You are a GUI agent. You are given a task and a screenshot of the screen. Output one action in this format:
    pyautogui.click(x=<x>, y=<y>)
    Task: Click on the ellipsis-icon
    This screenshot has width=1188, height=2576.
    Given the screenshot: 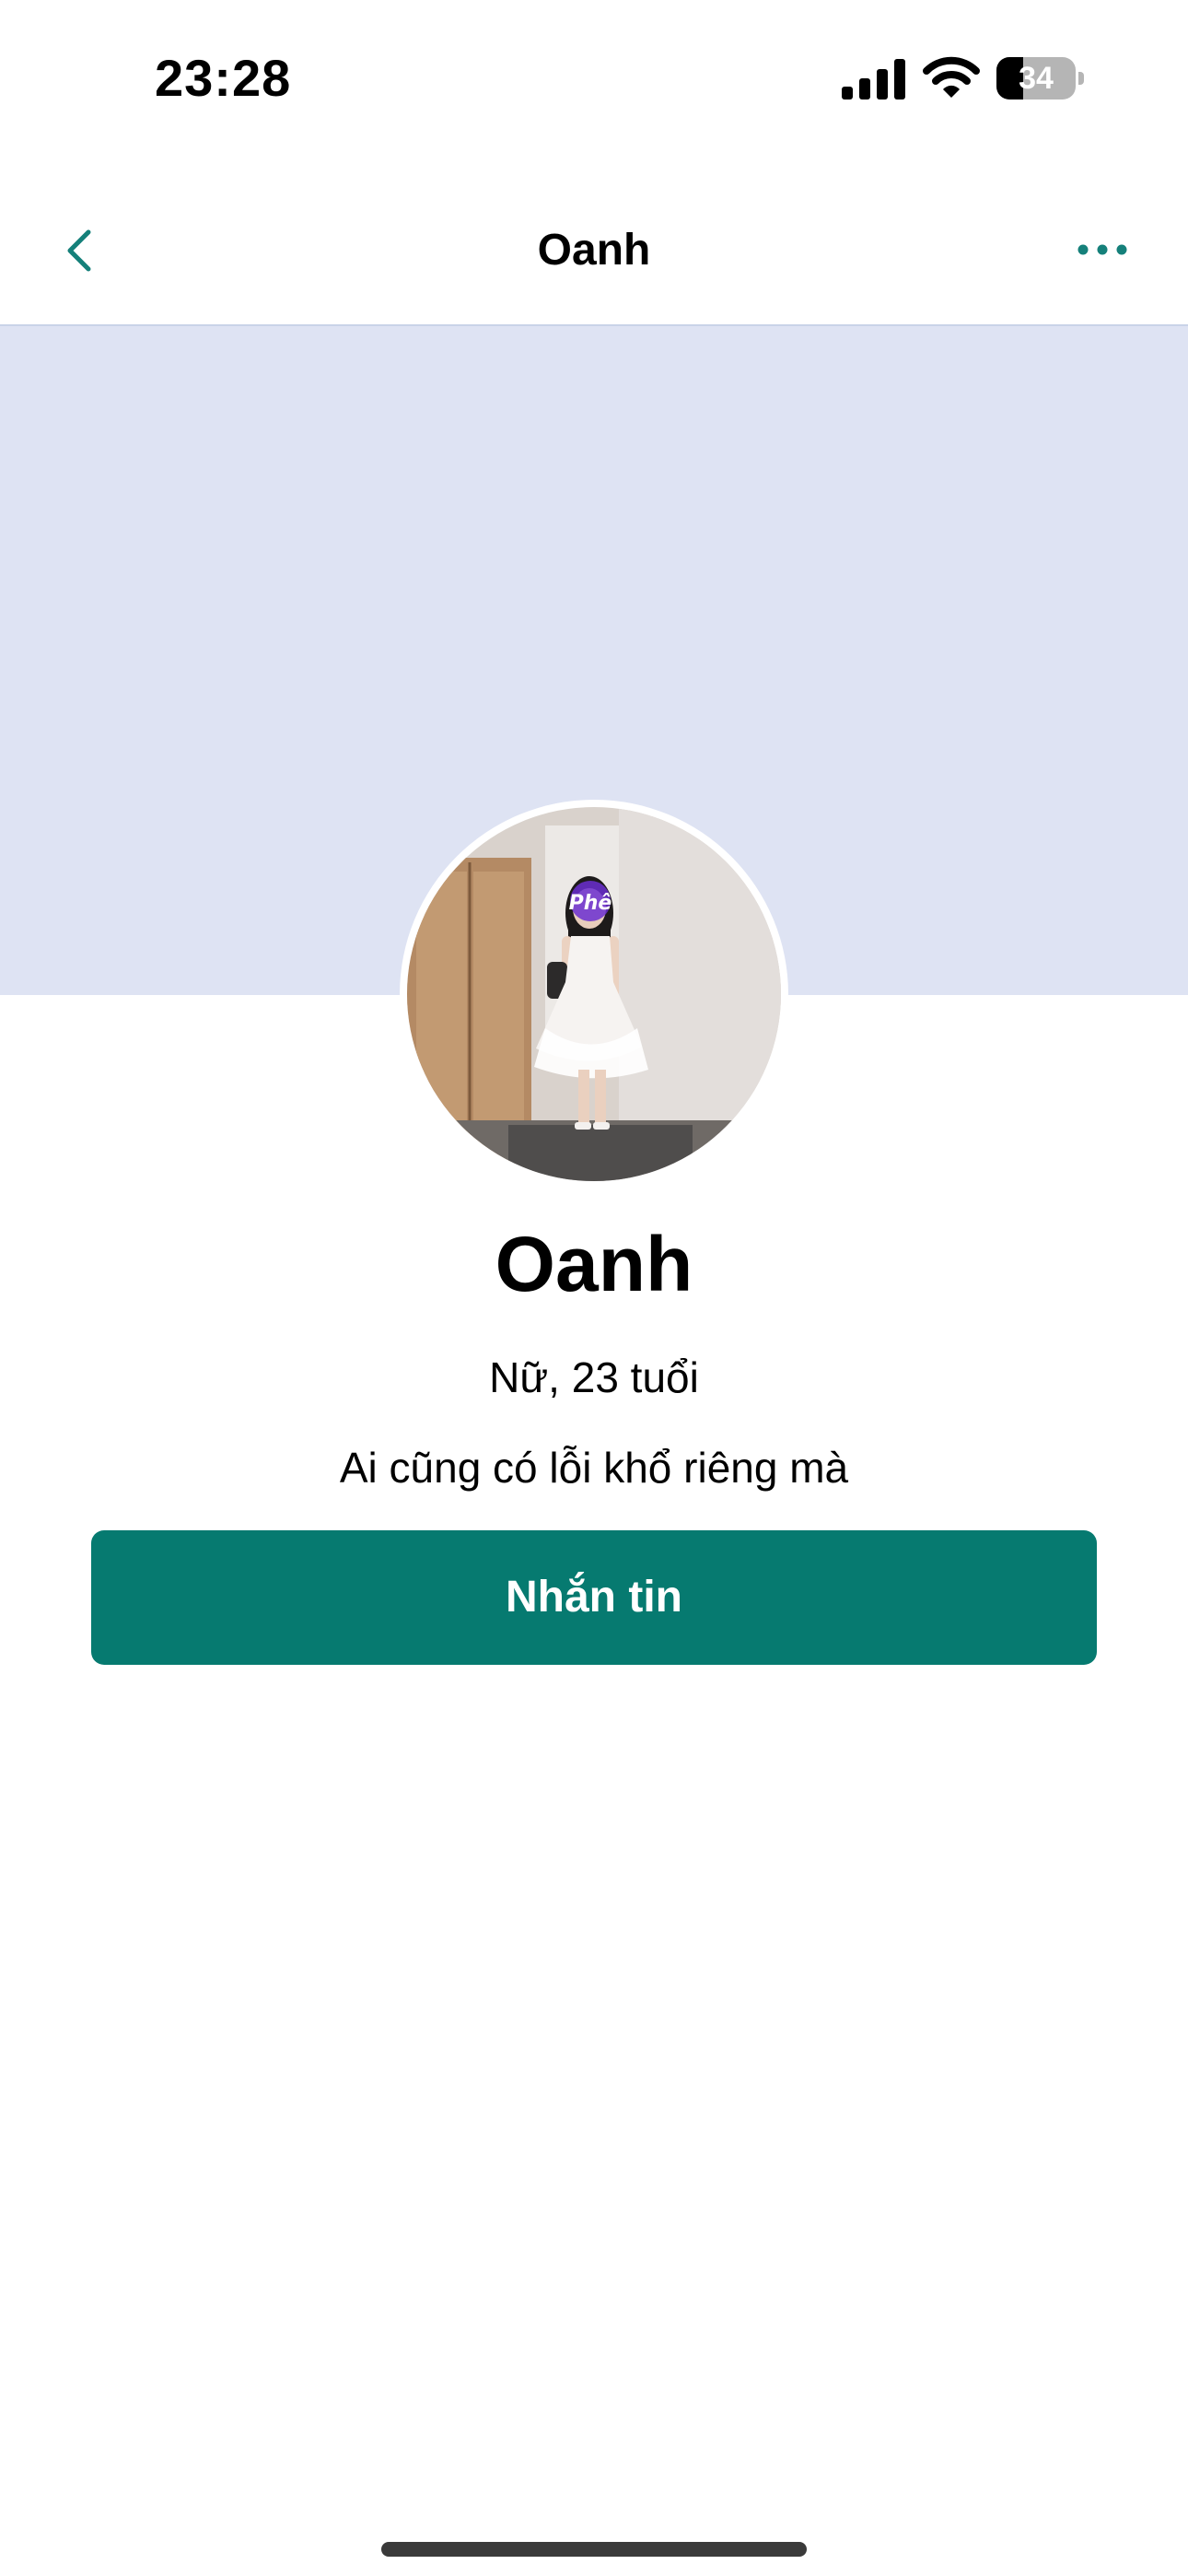 What is the action you would take?
    pyautogui.click(x=1102, y=249)
    